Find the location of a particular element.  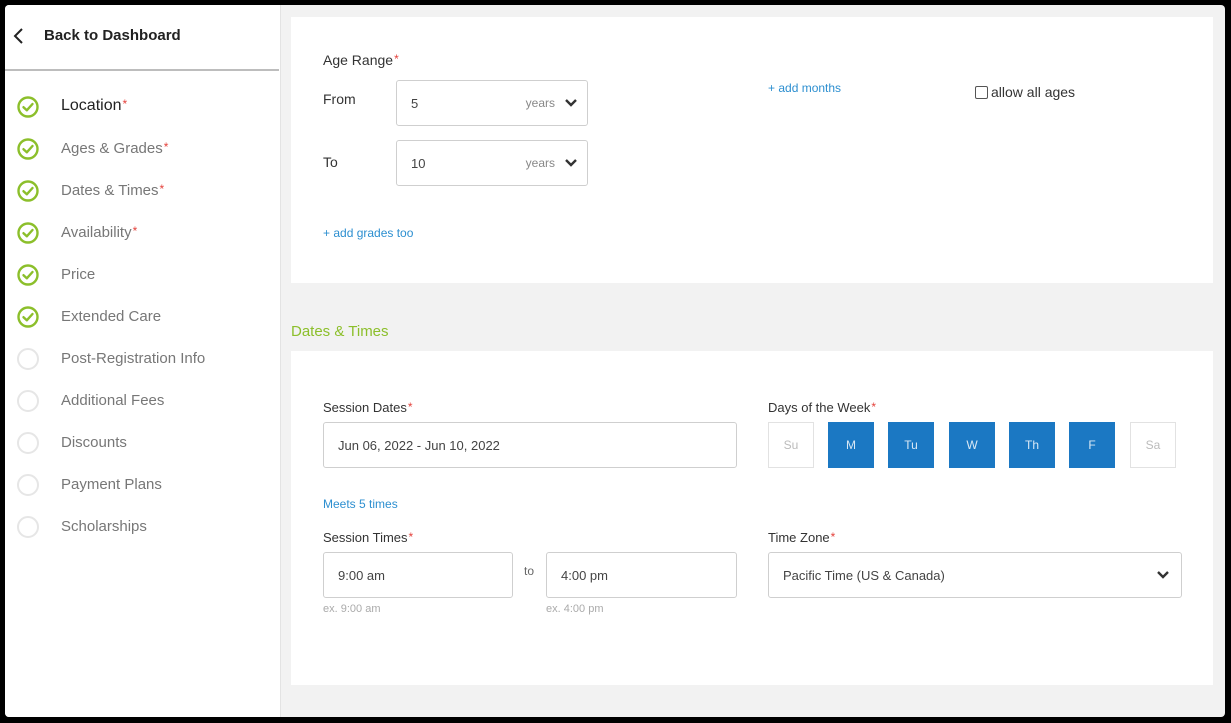

session-times-label: Session Times* is located at coordinates (368, 537).